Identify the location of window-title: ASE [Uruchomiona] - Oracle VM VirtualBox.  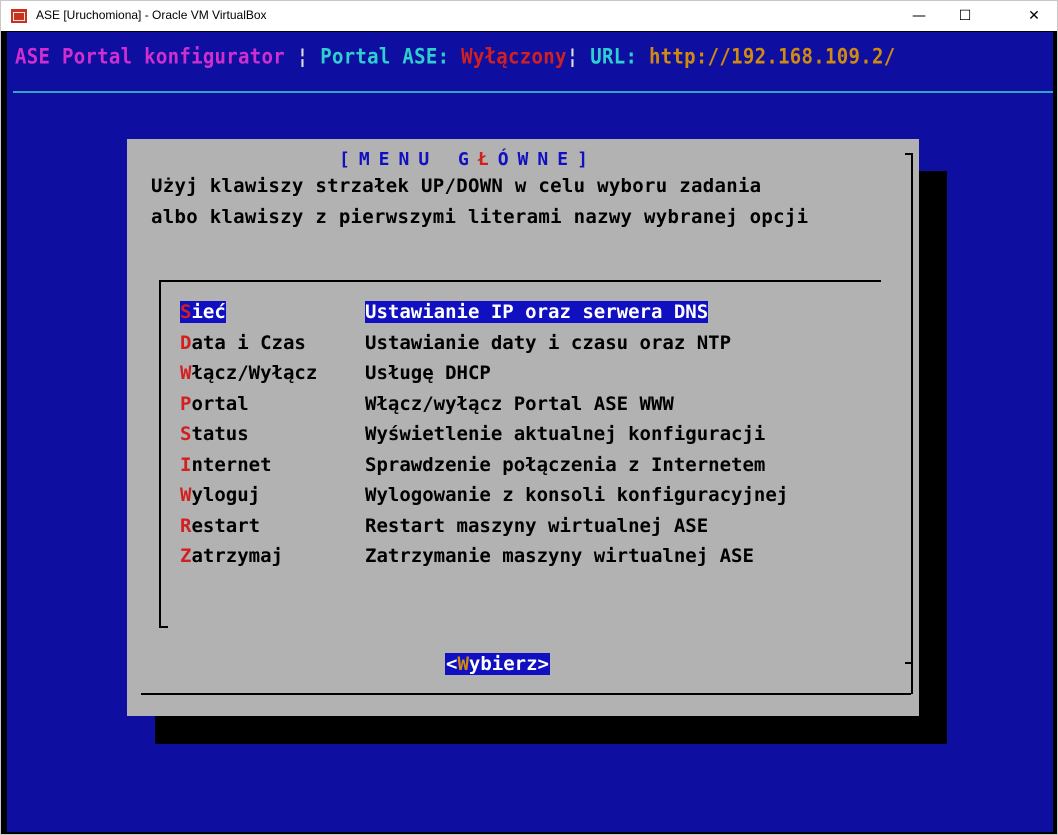
(151, 15).